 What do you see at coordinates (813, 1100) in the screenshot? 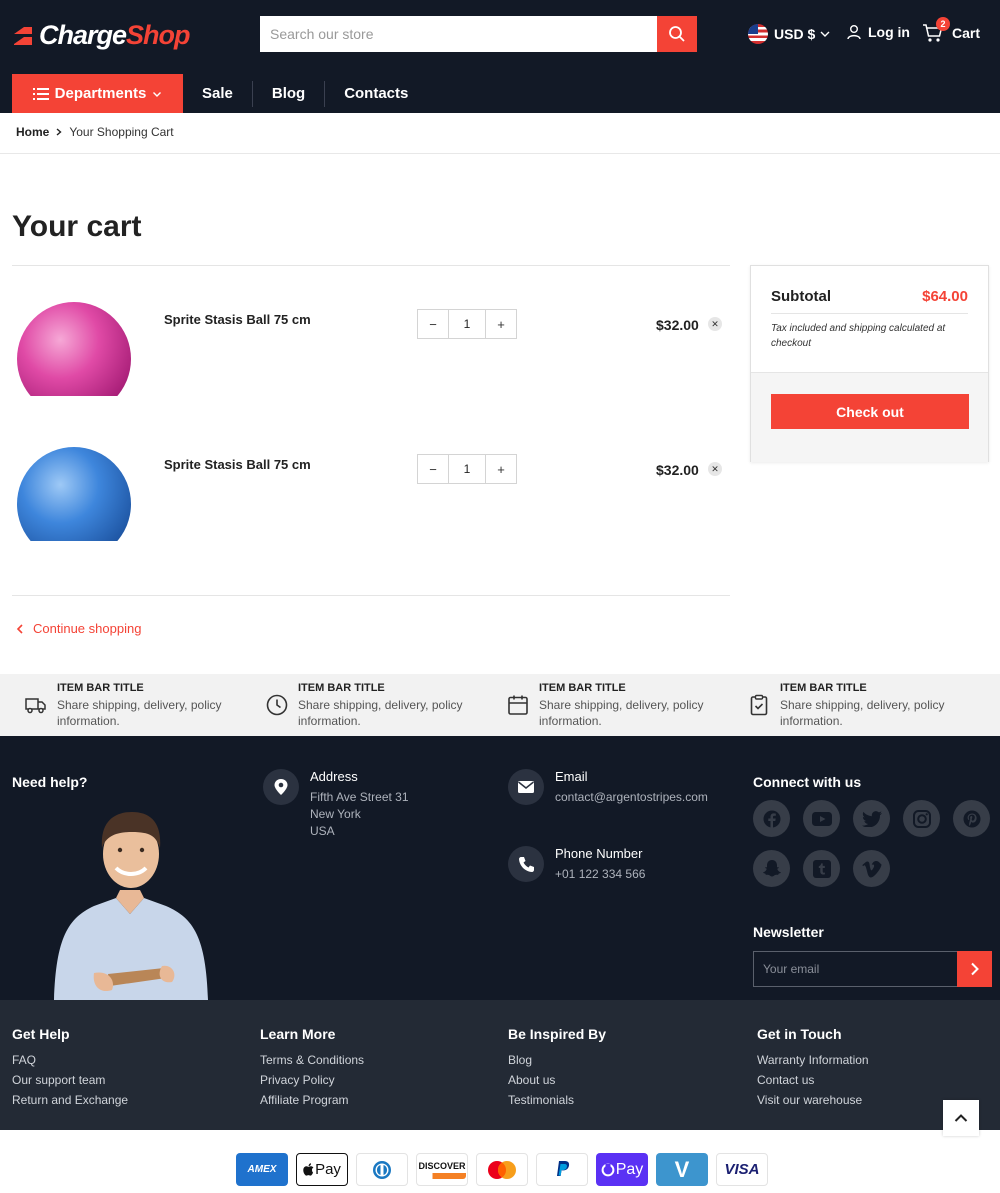
I see `footer-link: Visit our warehouse` at bounding box center [813, 1100].